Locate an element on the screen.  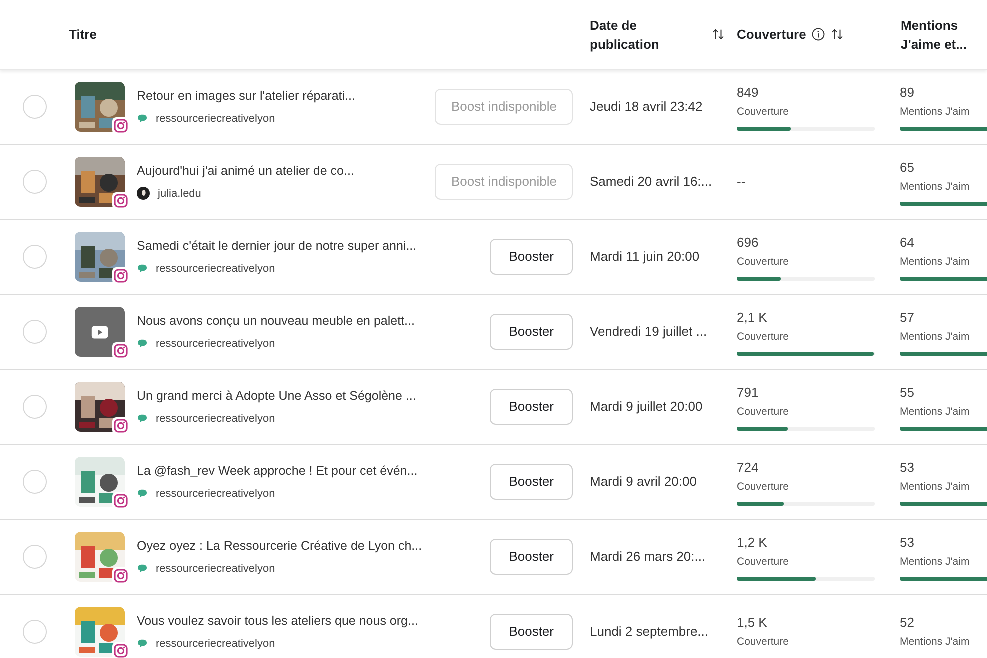
likes-value: 52 is located at coordinates (908, 623).